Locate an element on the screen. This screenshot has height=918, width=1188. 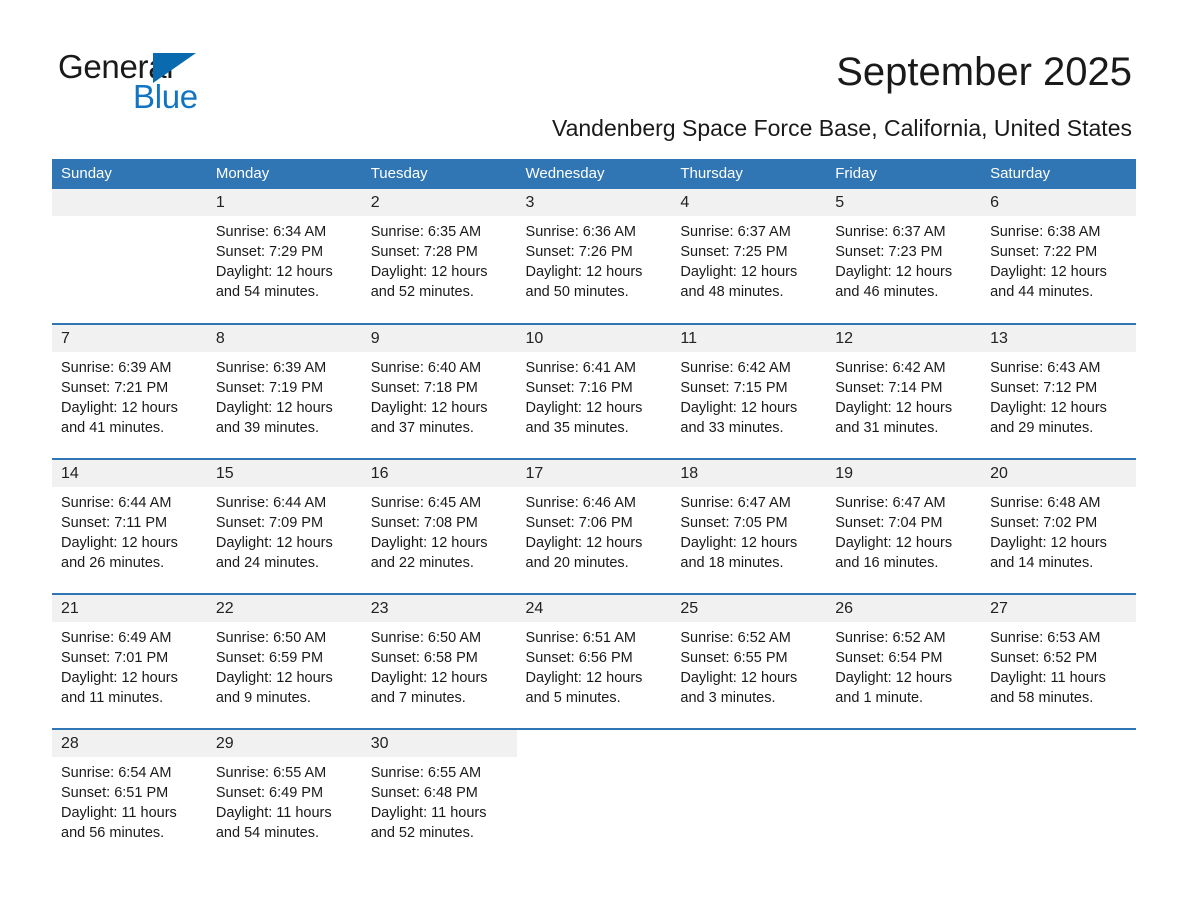
sunset-text: Sunset: 7:25 PM is located at coordinates (734, 252).